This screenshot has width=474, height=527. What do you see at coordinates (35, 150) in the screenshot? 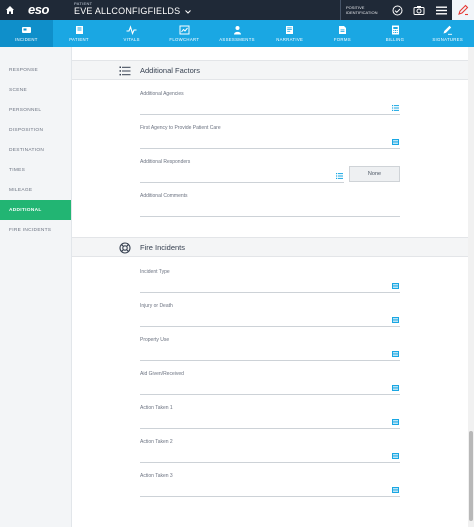
I see `sidebar-item-destination: DESTINATION` at bounding box center [35, 150].